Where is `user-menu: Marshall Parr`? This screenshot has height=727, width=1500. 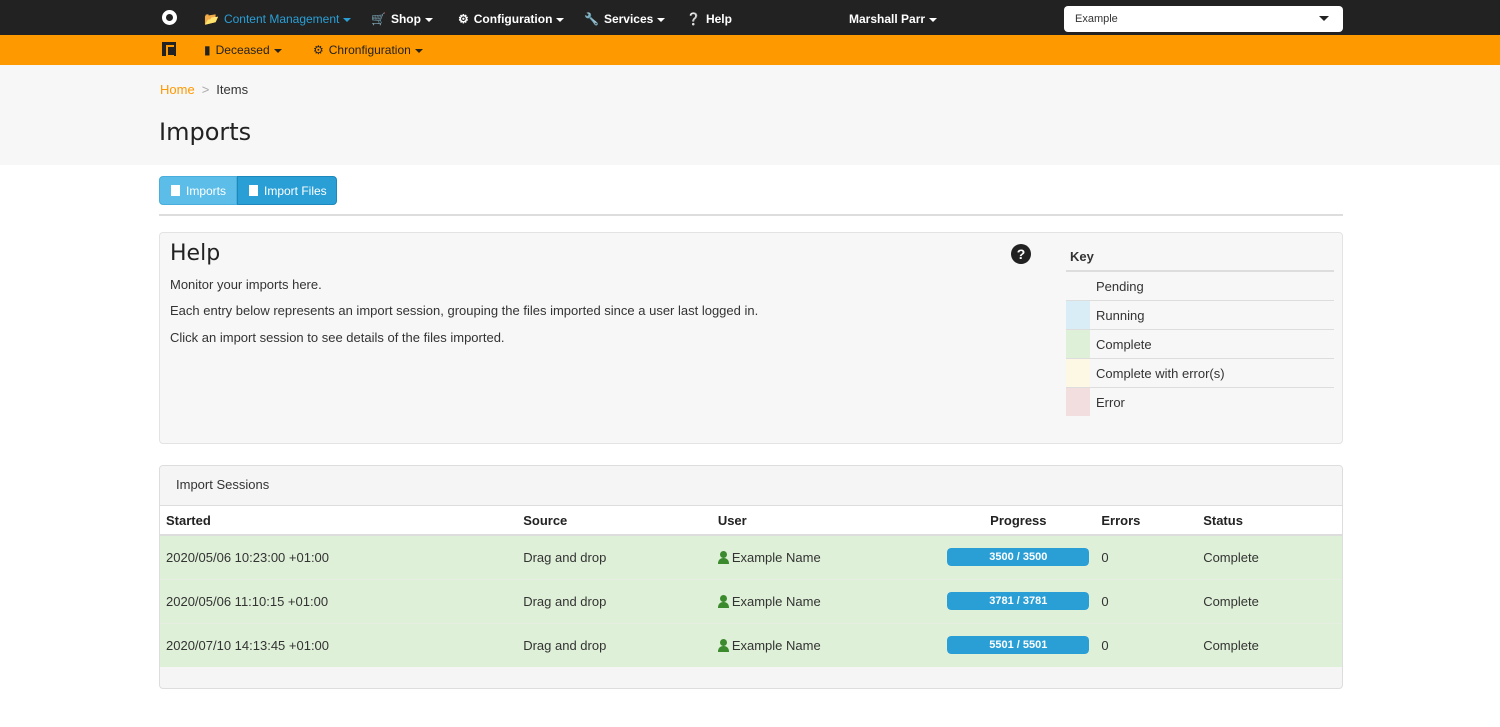 user-menu: Marshall Parr is located at coordinates (893, 17).